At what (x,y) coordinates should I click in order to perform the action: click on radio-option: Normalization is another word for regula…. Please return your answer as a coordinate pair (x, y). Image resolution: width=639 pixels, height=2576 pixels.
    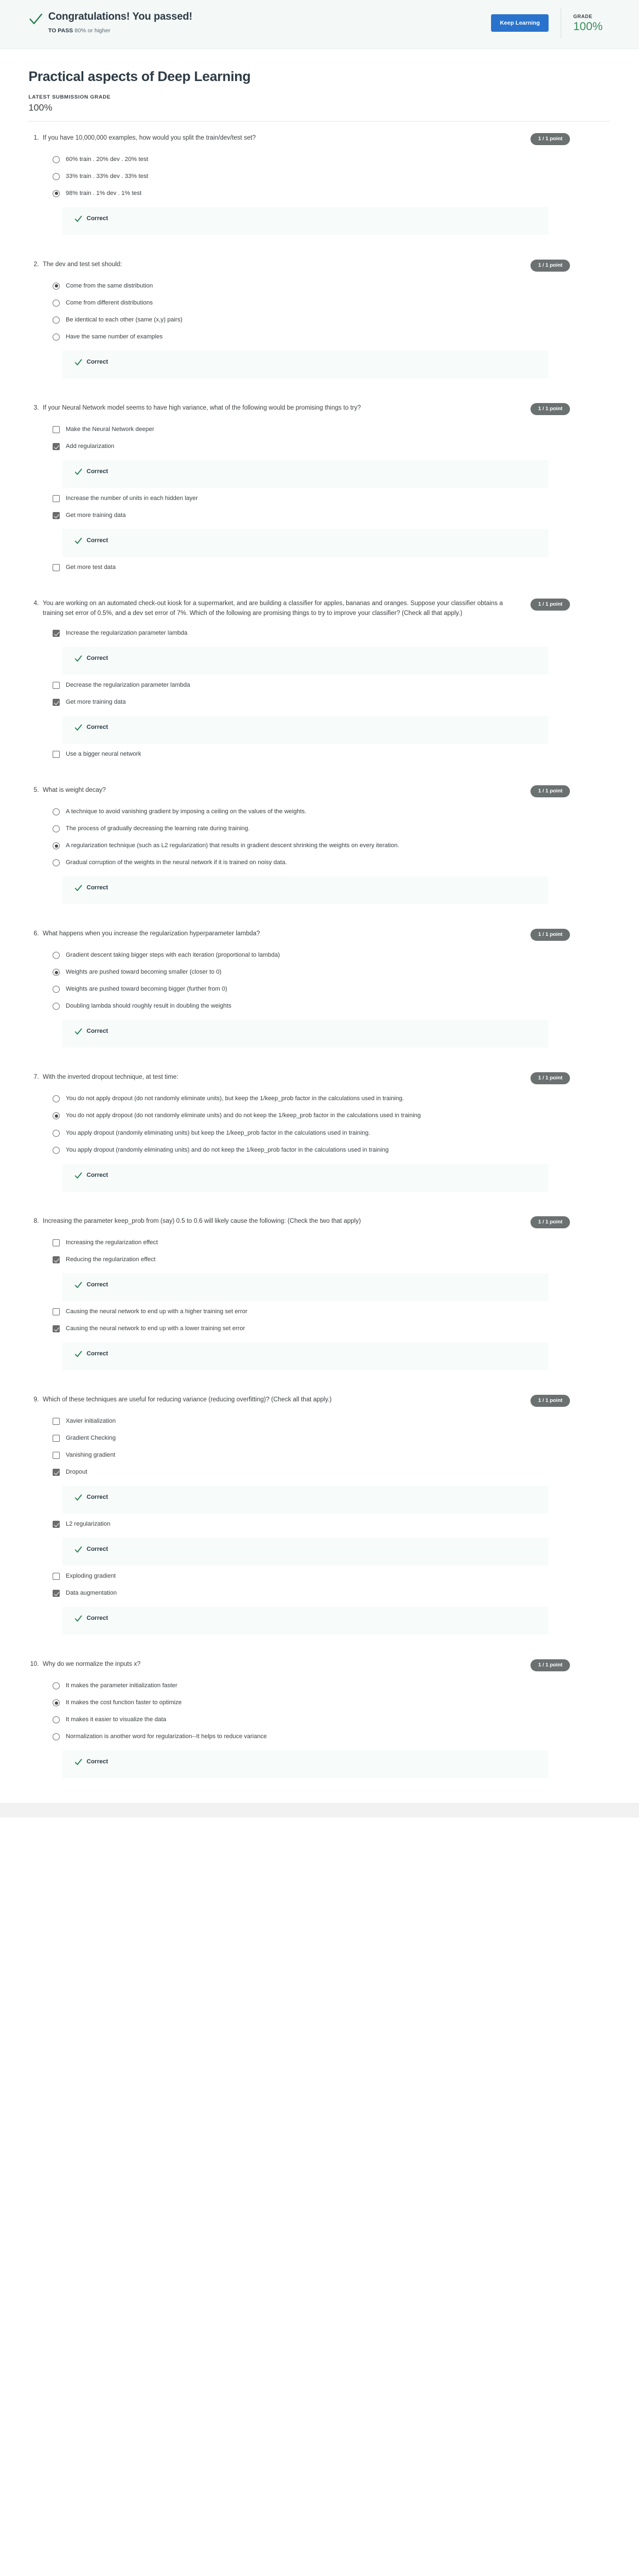
    Looking at the image, I should click on (332, 1737).